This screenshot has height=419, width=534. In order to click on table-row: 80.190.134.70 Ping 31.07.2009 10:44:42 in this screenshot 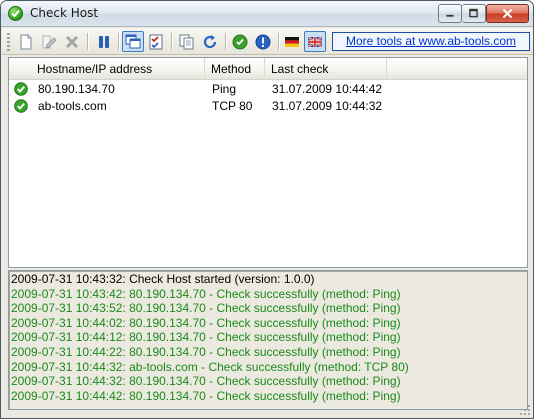, I will do `click(268, 89)`.